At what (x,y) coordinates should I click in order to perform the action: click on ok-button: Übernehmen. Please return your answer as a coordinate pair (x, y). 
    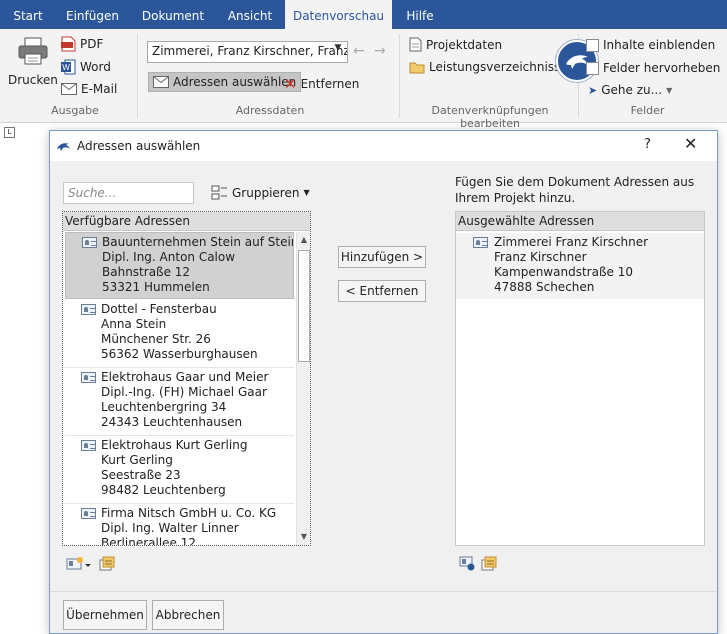
    Looking at the image, I should click on (105, 615).